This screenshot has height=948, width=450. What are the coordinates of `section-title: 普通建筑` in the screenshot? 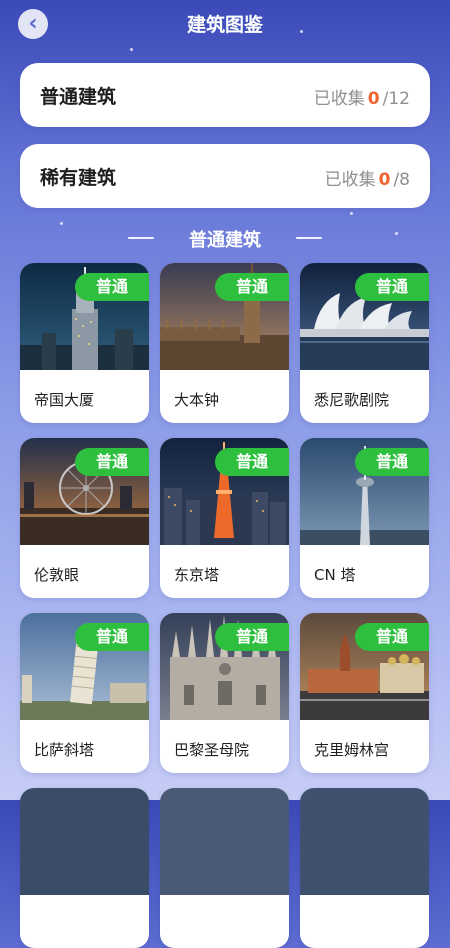 It's located at (225, 240).